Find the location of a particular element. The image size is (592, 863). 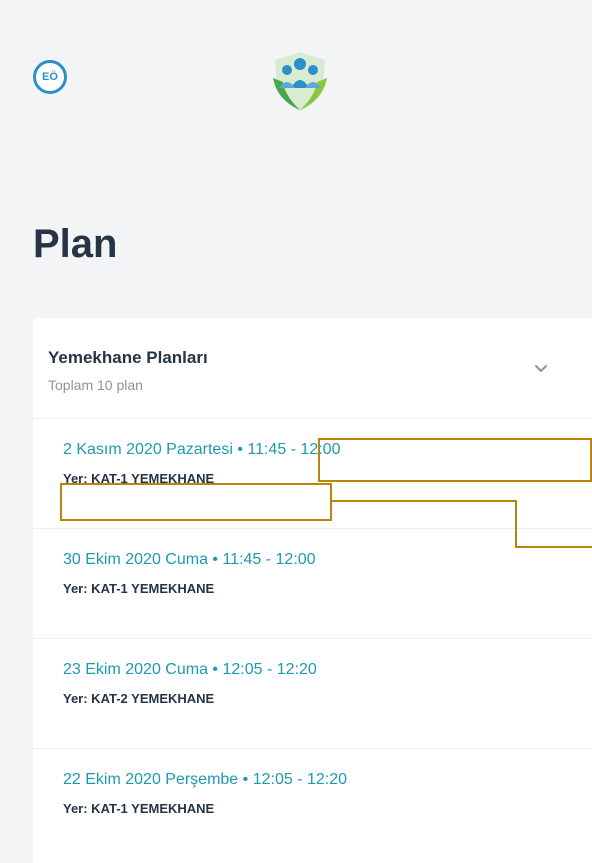

chevron-down-icon is located at coordinates (541, 369).